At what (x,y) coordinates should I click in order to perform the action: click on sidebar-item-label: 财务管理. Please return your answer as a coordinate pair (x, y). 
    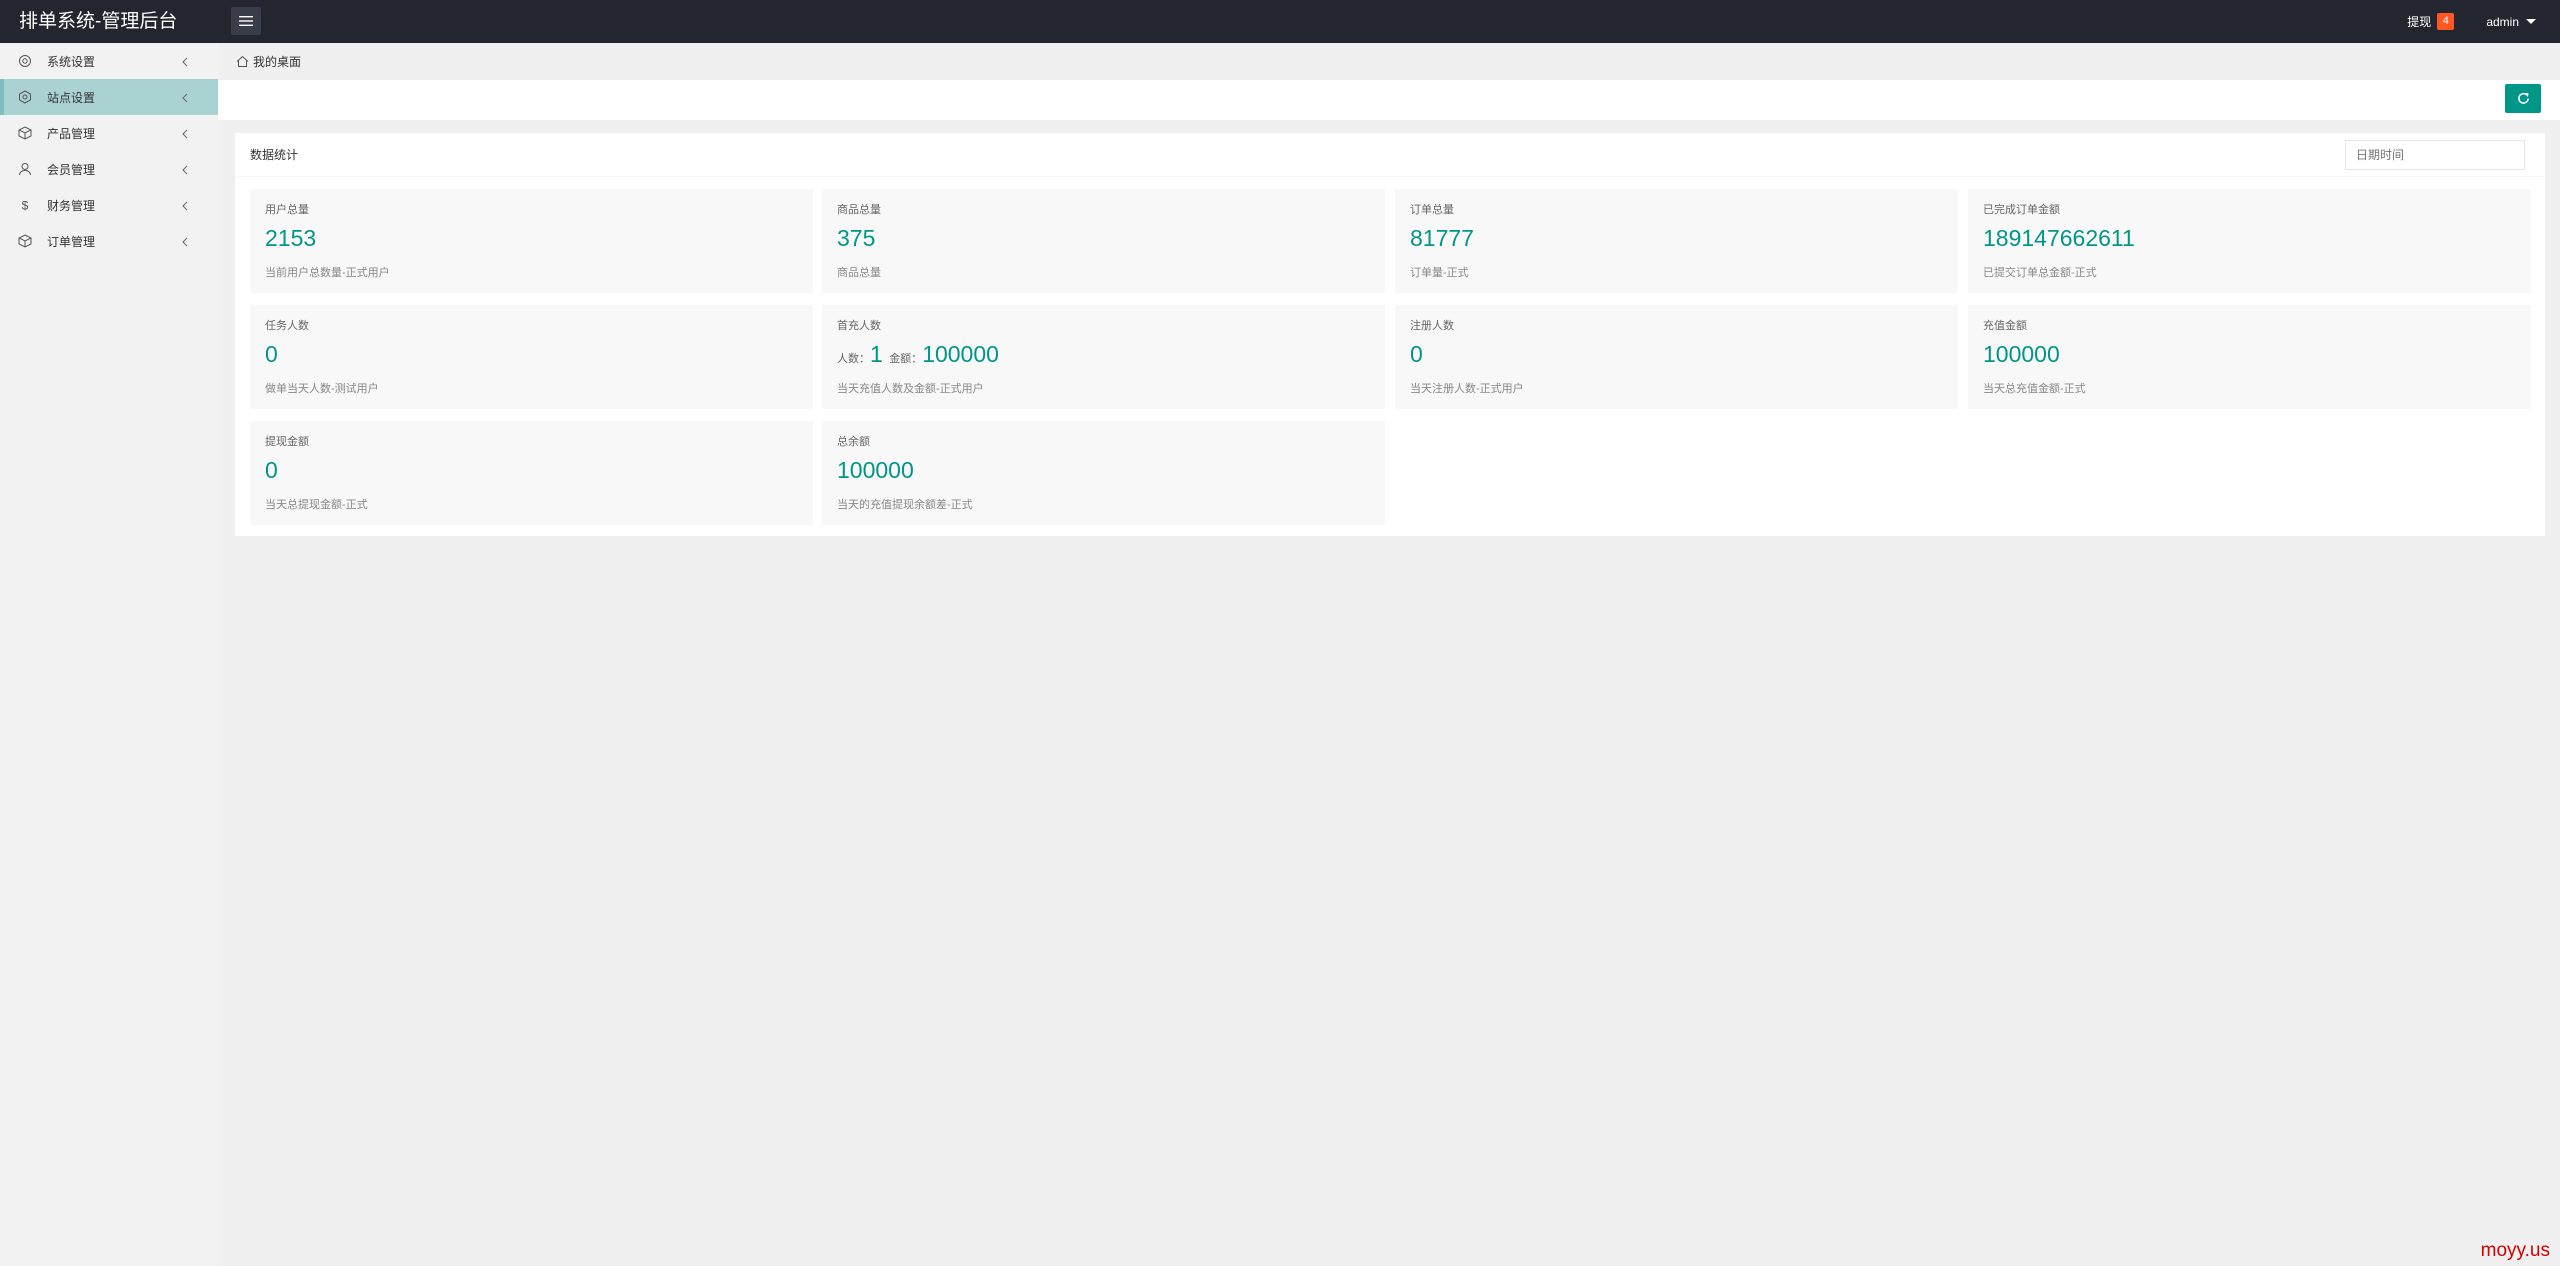
    Looking at the image, I should click on (71, 205).